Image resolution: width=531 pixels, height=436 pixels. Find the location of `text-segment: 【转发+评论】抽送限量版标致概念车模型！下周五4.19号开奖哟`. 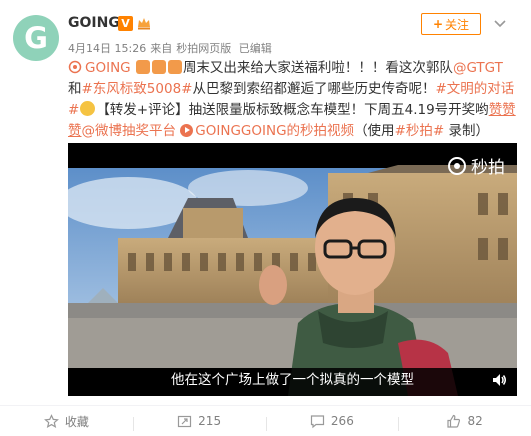

text-segment: 【转发+评论】抽送限量版标致概念车模型！下周五4.19号开奖哟 is located at coordinates (292, 110).